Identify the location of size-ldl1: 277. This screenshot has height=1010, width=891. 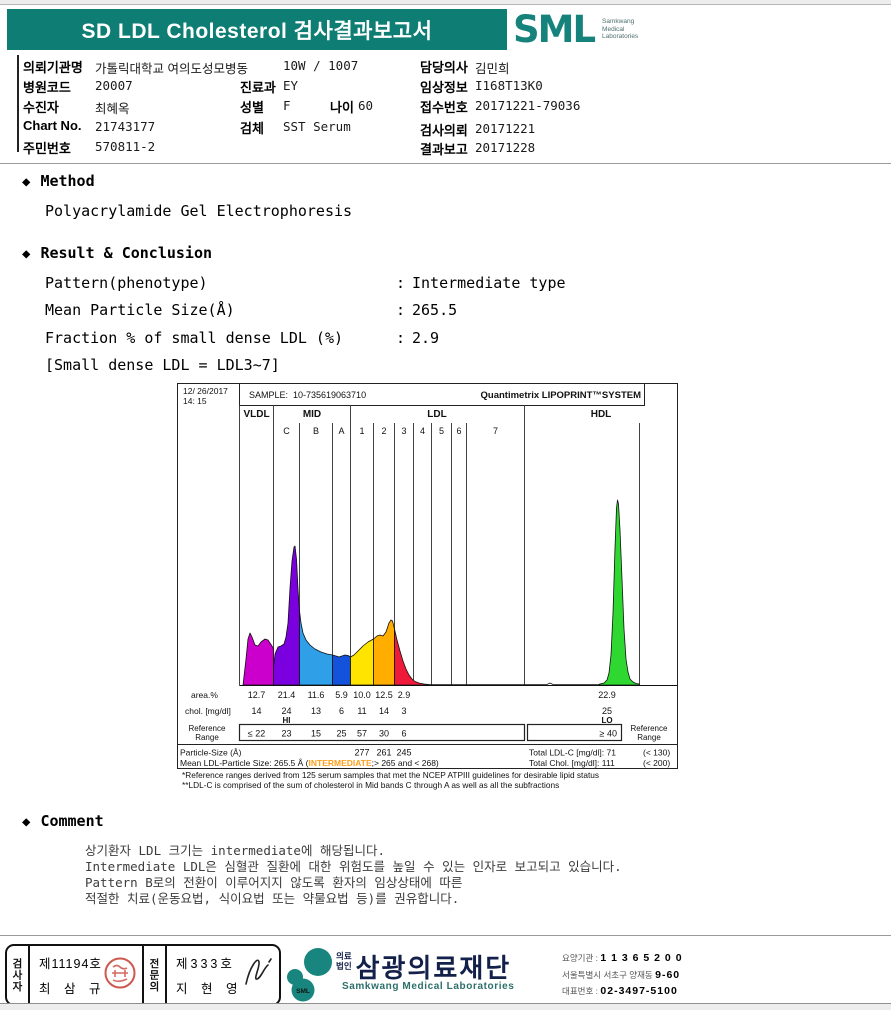
(361, 753).